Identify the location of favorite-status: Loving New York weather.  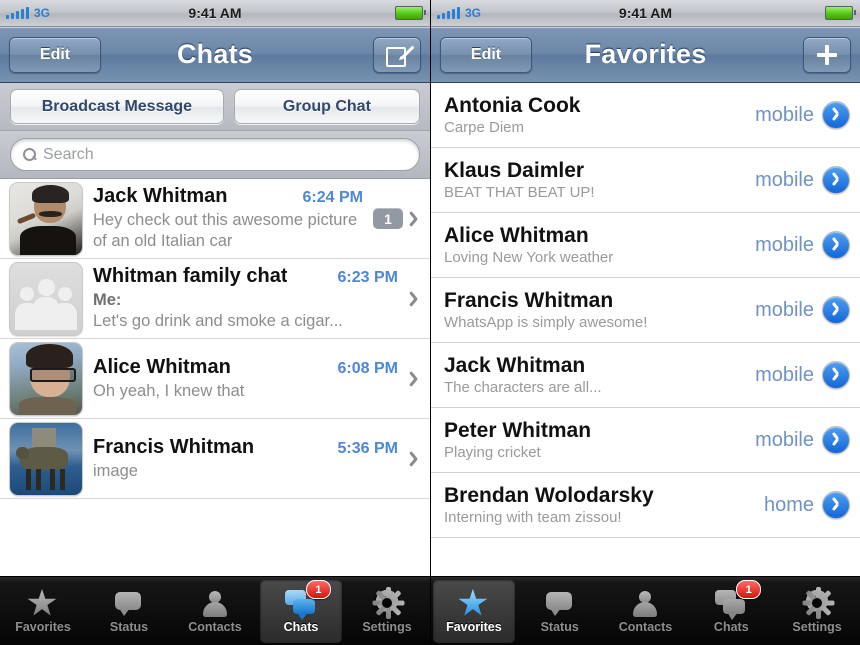
(529, 257).